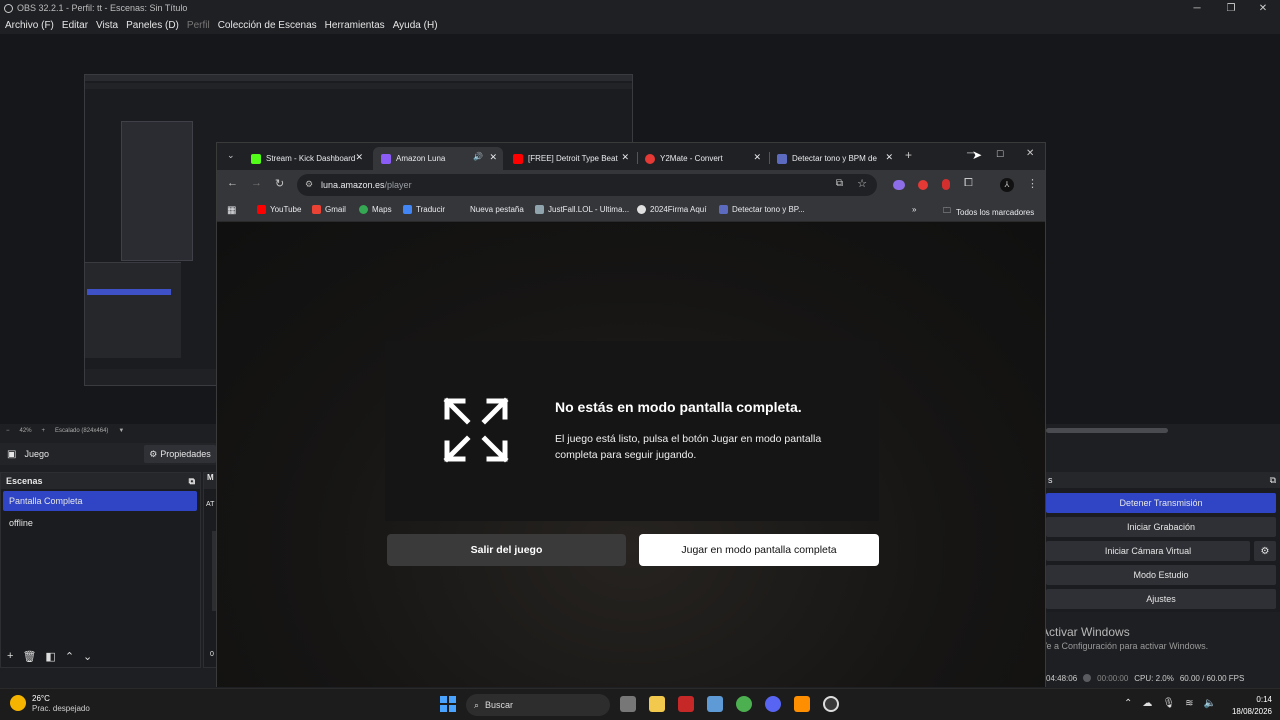  Describe the element at coordinates (1148, 551) in the screenshot. I see `start-virtual-camera-button: Iniciar Cámara Virtual` at that location.